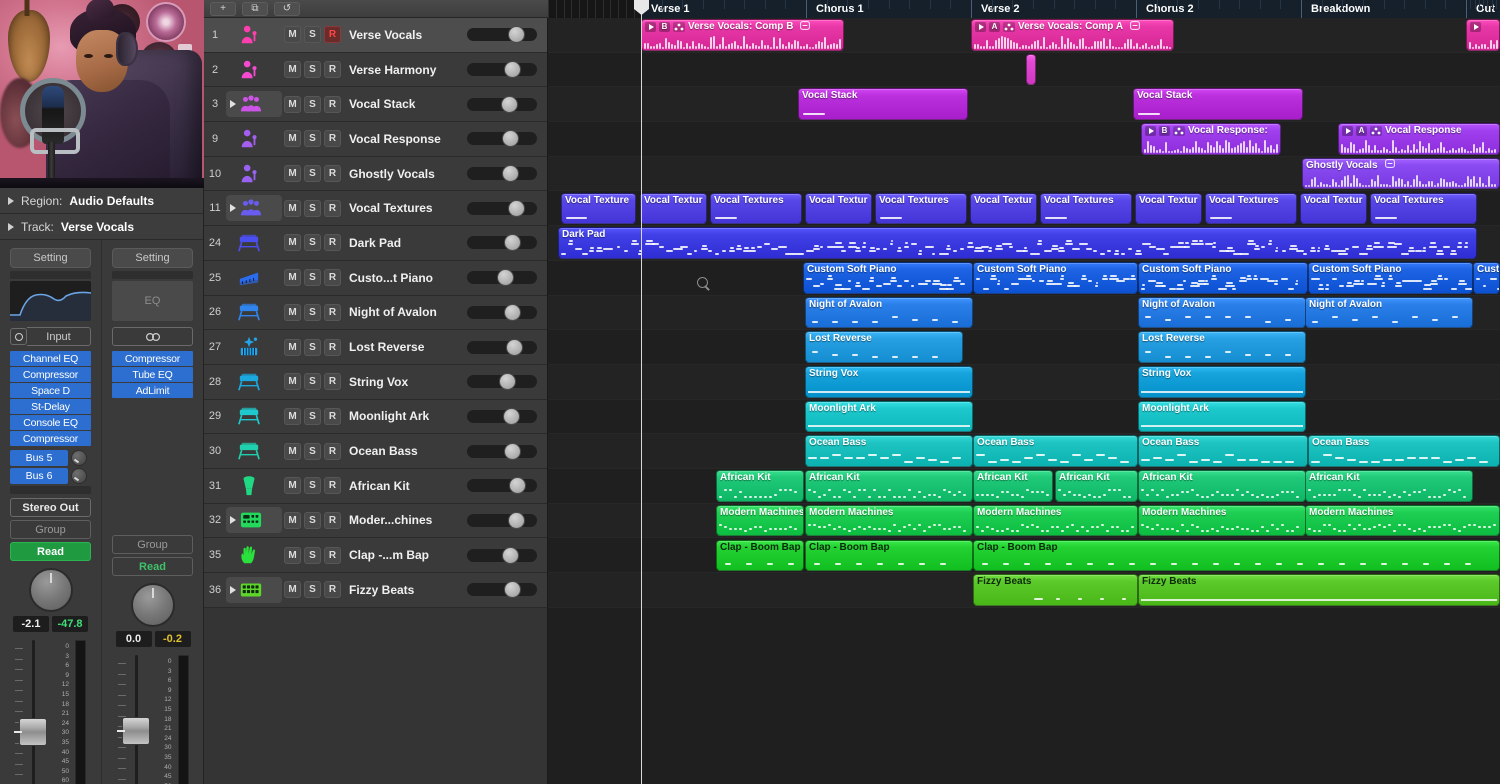 The image size is (1500, 784). Describe the element at coordinates (1361, 130) in the screenshot. I see `region-take-letter: A` at that location.